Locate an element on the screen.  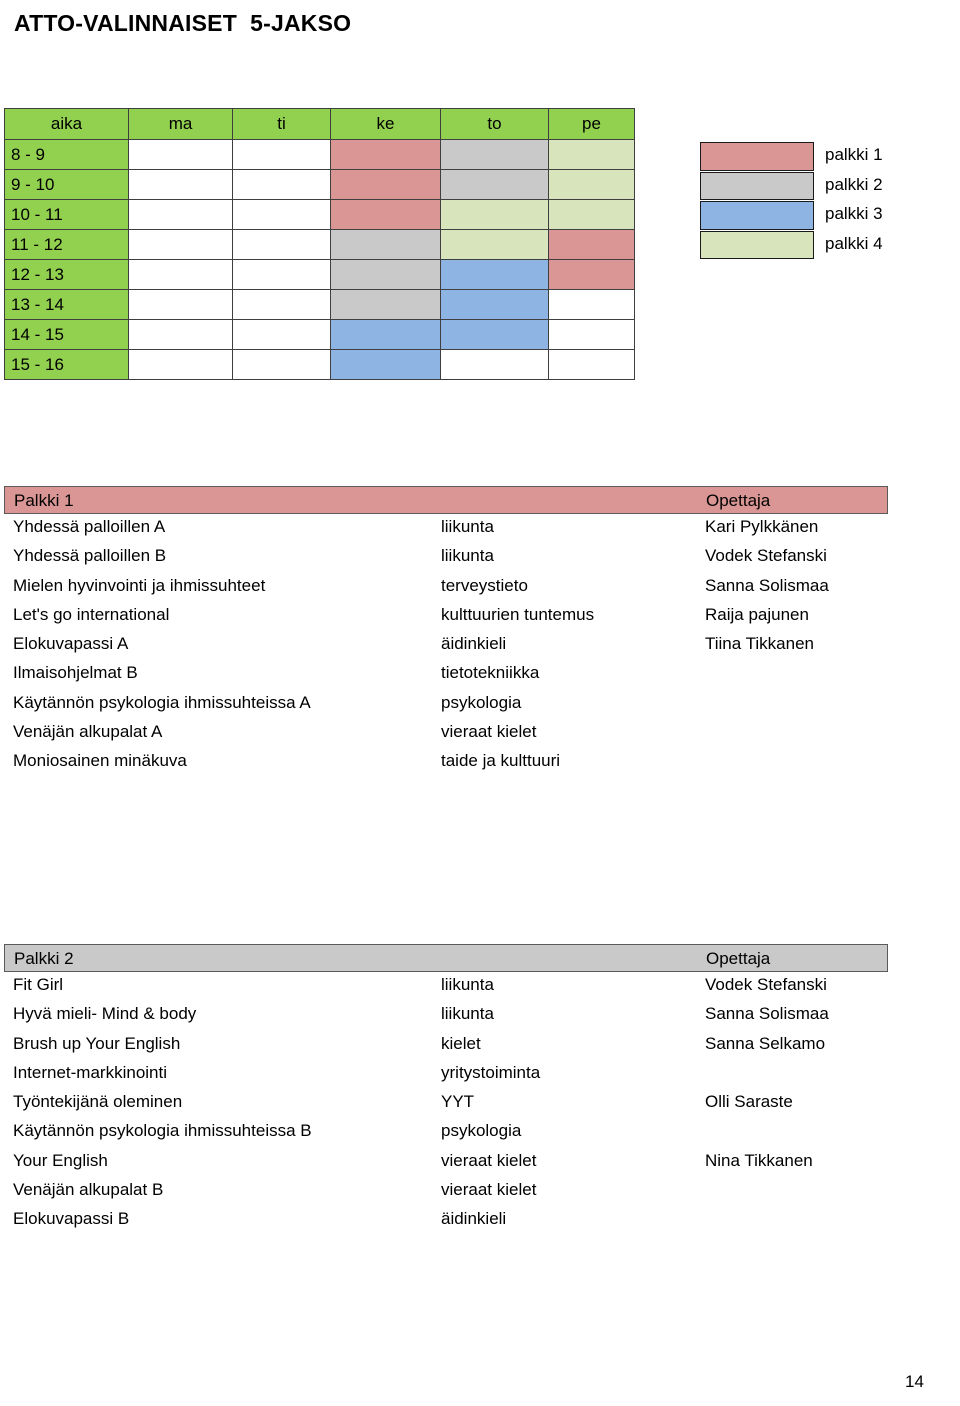
palkki-2-teacher-header: Opettaja is located at coordinates (738, 958).